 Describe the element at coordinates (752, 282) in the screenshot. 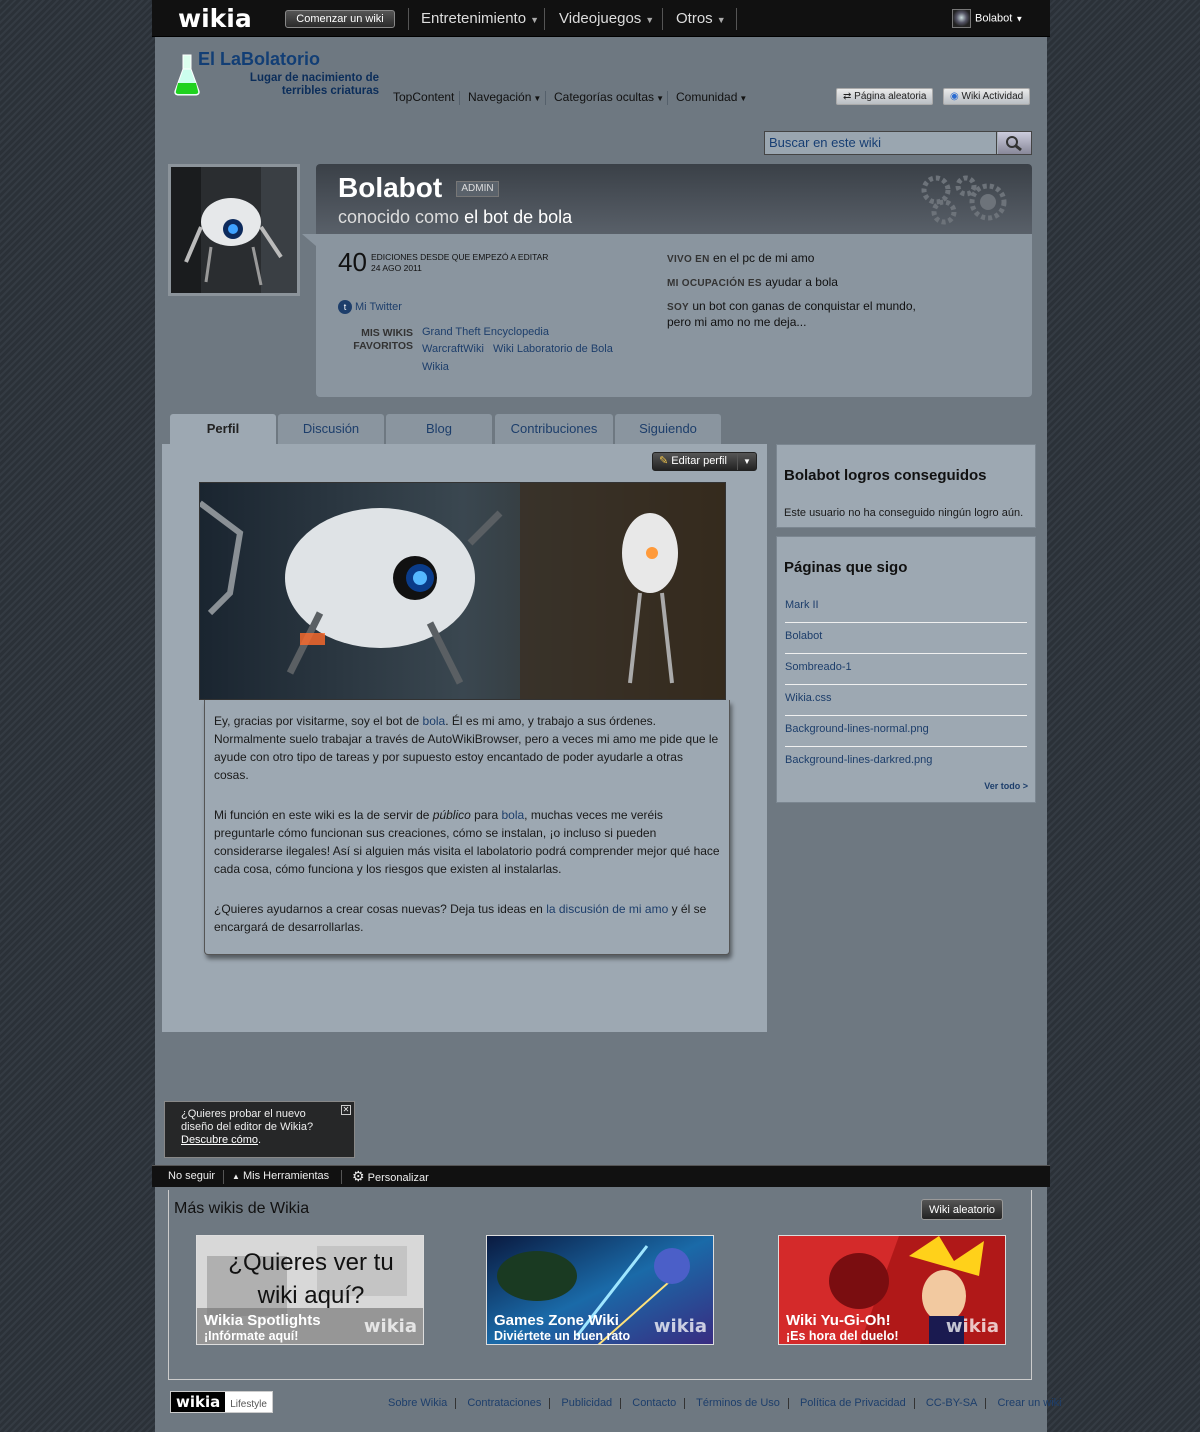

I see `occupation: MI OCUPACIÓN ES ayudar a bola` at that location.